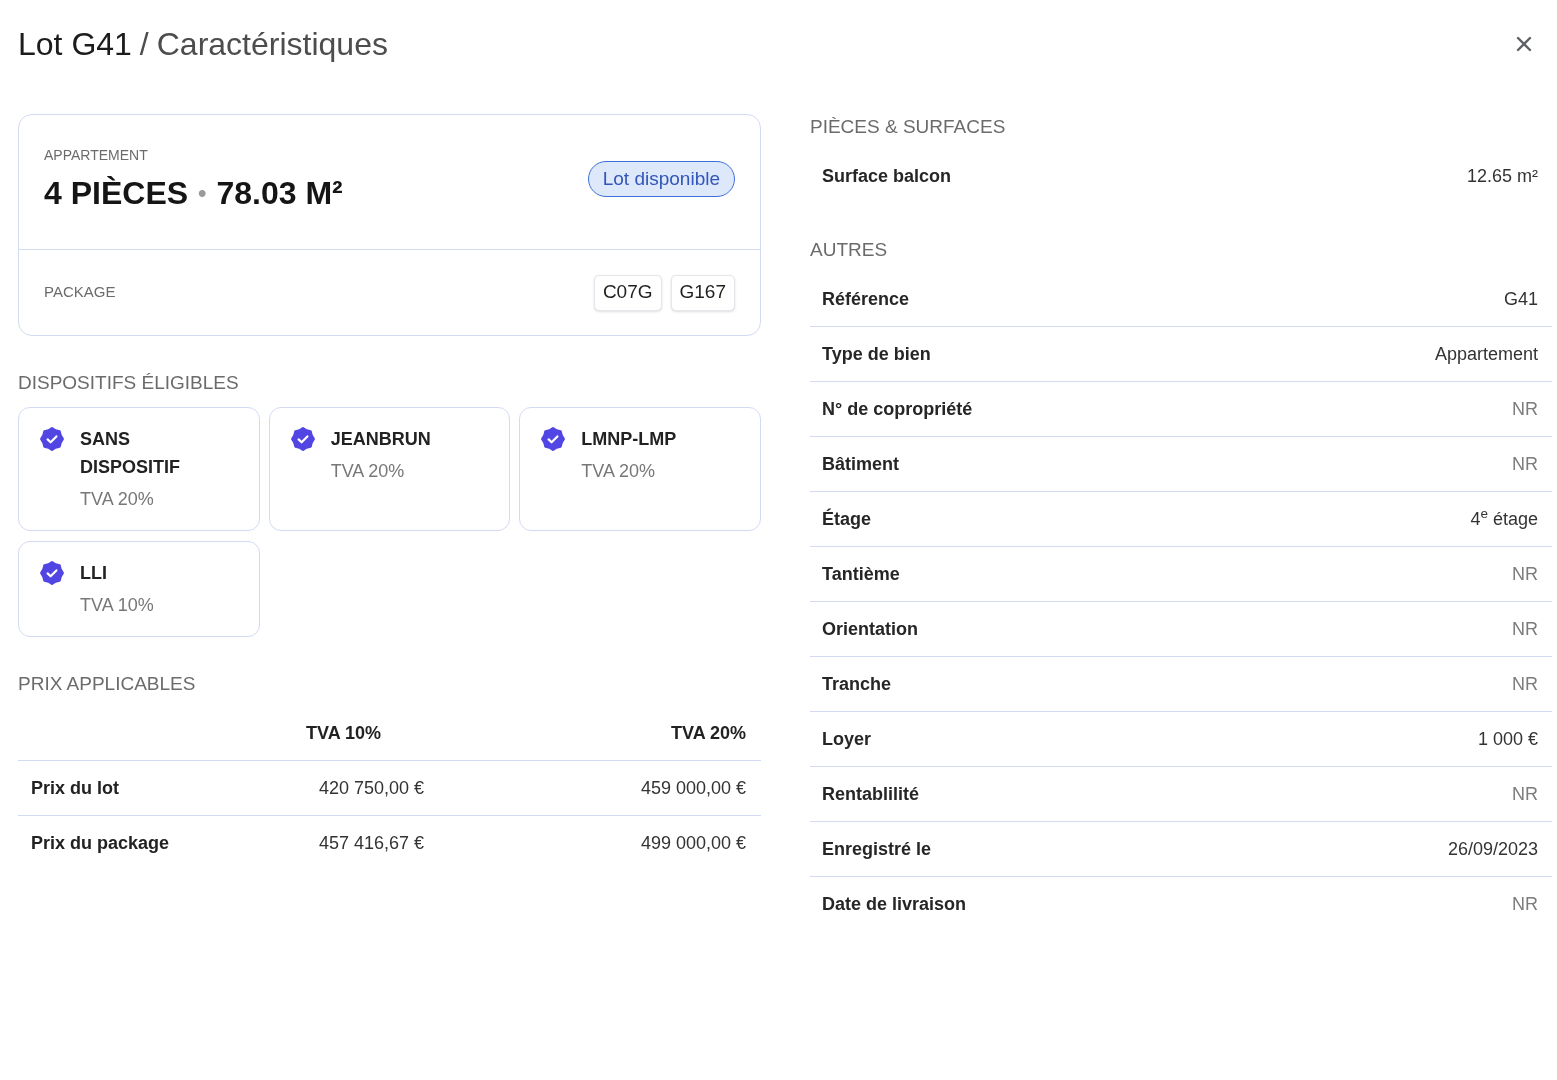 This screenshot has height=1080, width=1557. What do you see at coordinates (860, 464) in the screenshot?
I see `property-label: Bâtiment` at bounding box center [860, 464].